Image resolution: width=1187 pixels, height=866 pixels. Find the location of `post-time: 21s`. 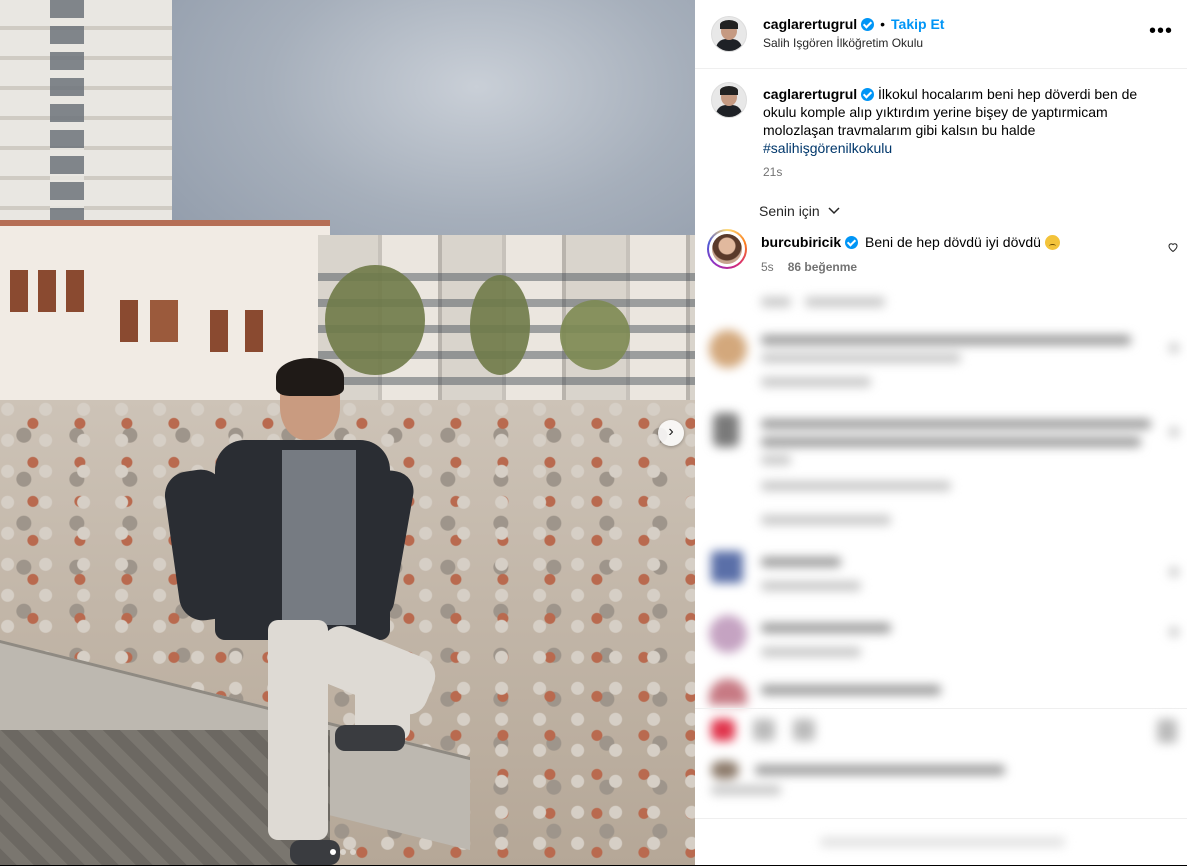

post-time: 21s is located at coordinates (773, 172).